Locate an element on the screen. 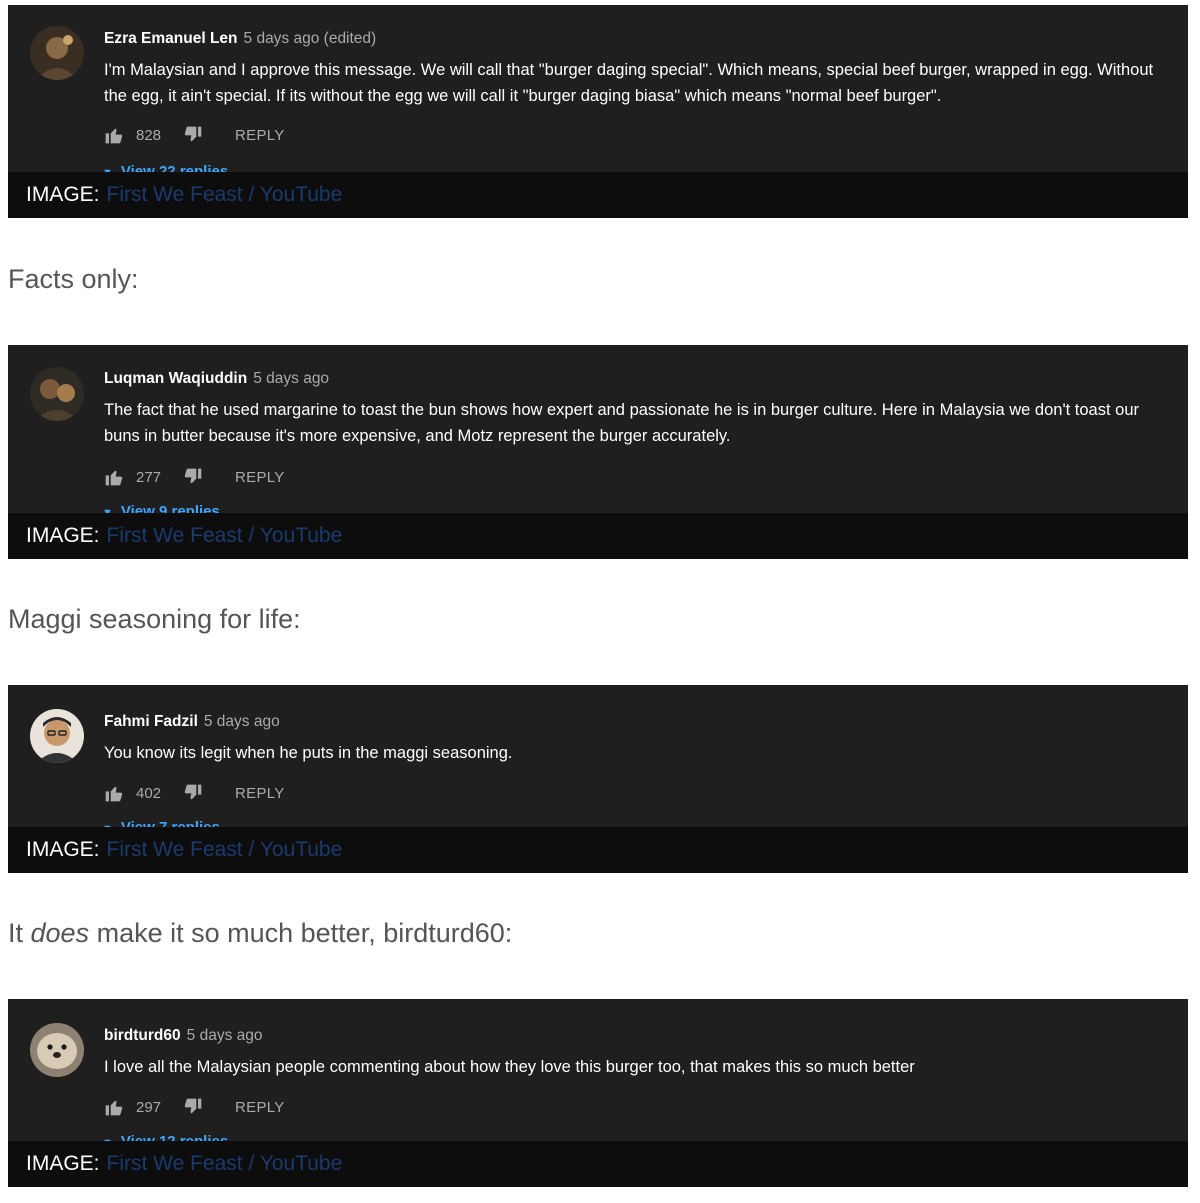  comment-meta: Fahmi Fadzil 5 days ago is located at coordinates (192, 722).